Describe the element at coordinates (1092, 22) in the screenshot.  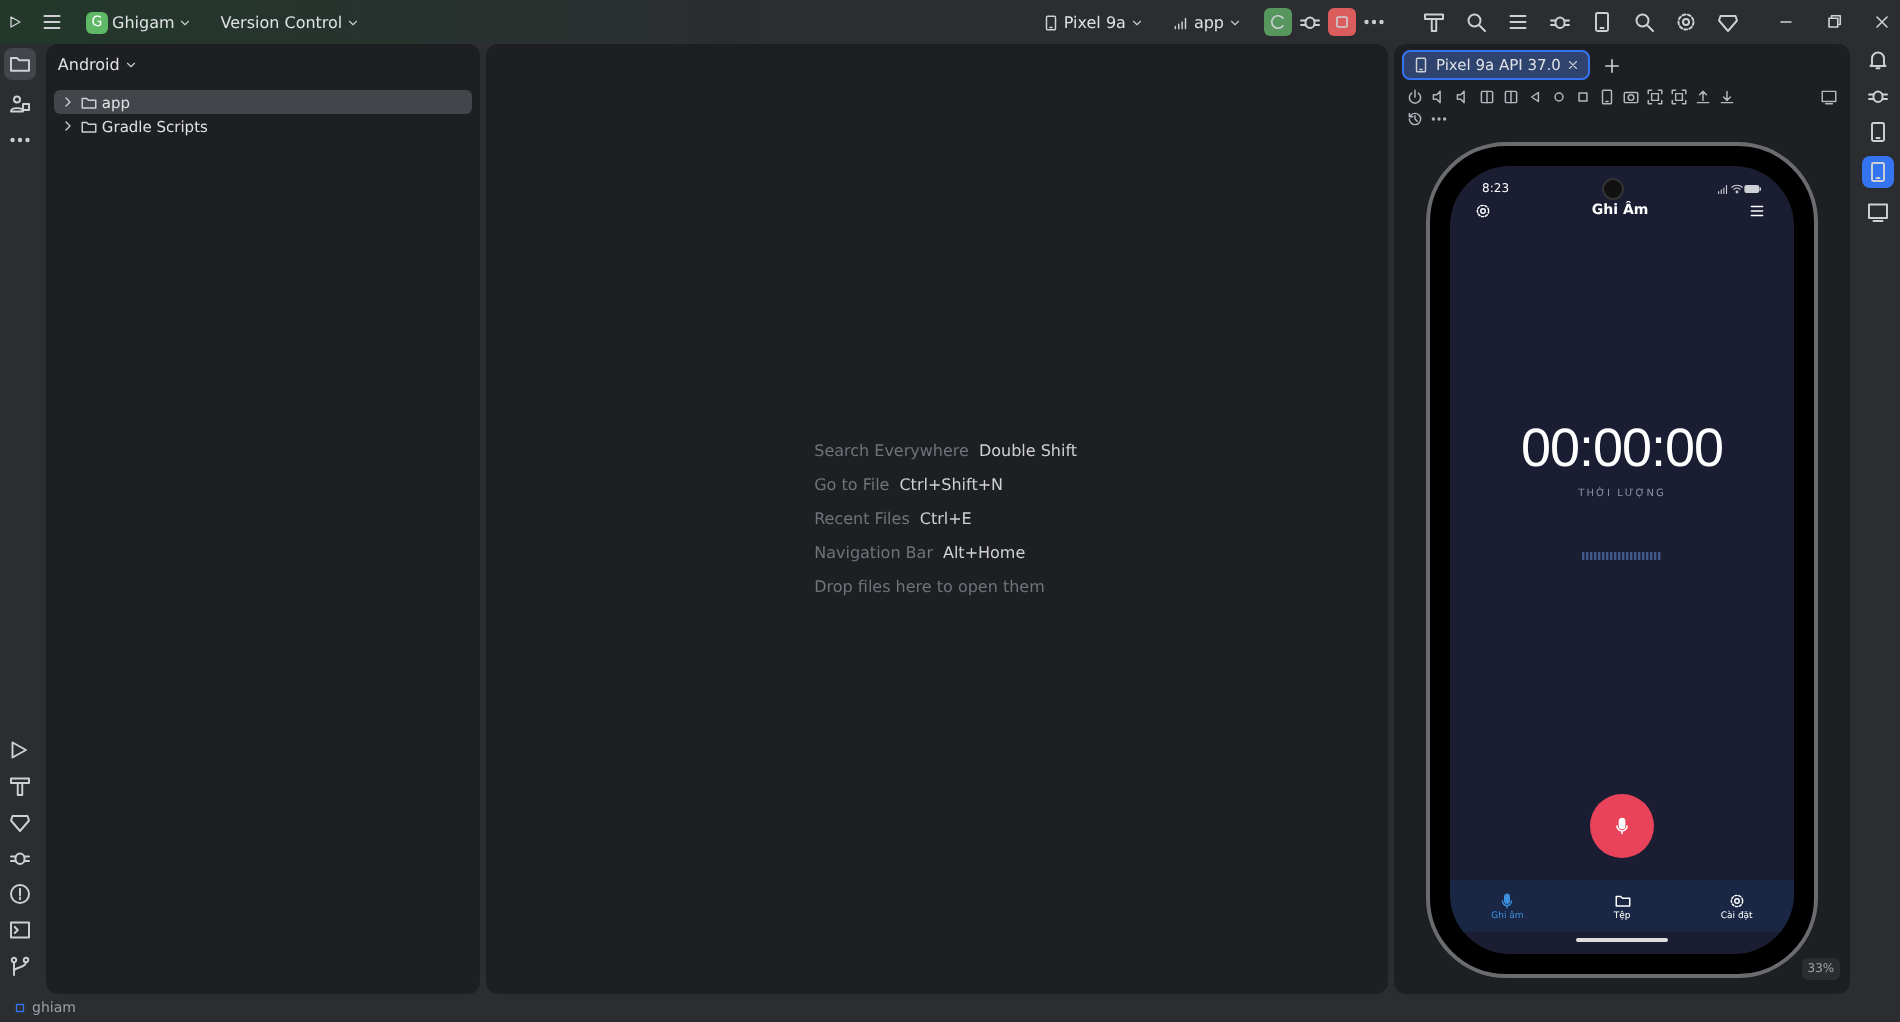
I see `device-selector: Pixel 9a` at that location.